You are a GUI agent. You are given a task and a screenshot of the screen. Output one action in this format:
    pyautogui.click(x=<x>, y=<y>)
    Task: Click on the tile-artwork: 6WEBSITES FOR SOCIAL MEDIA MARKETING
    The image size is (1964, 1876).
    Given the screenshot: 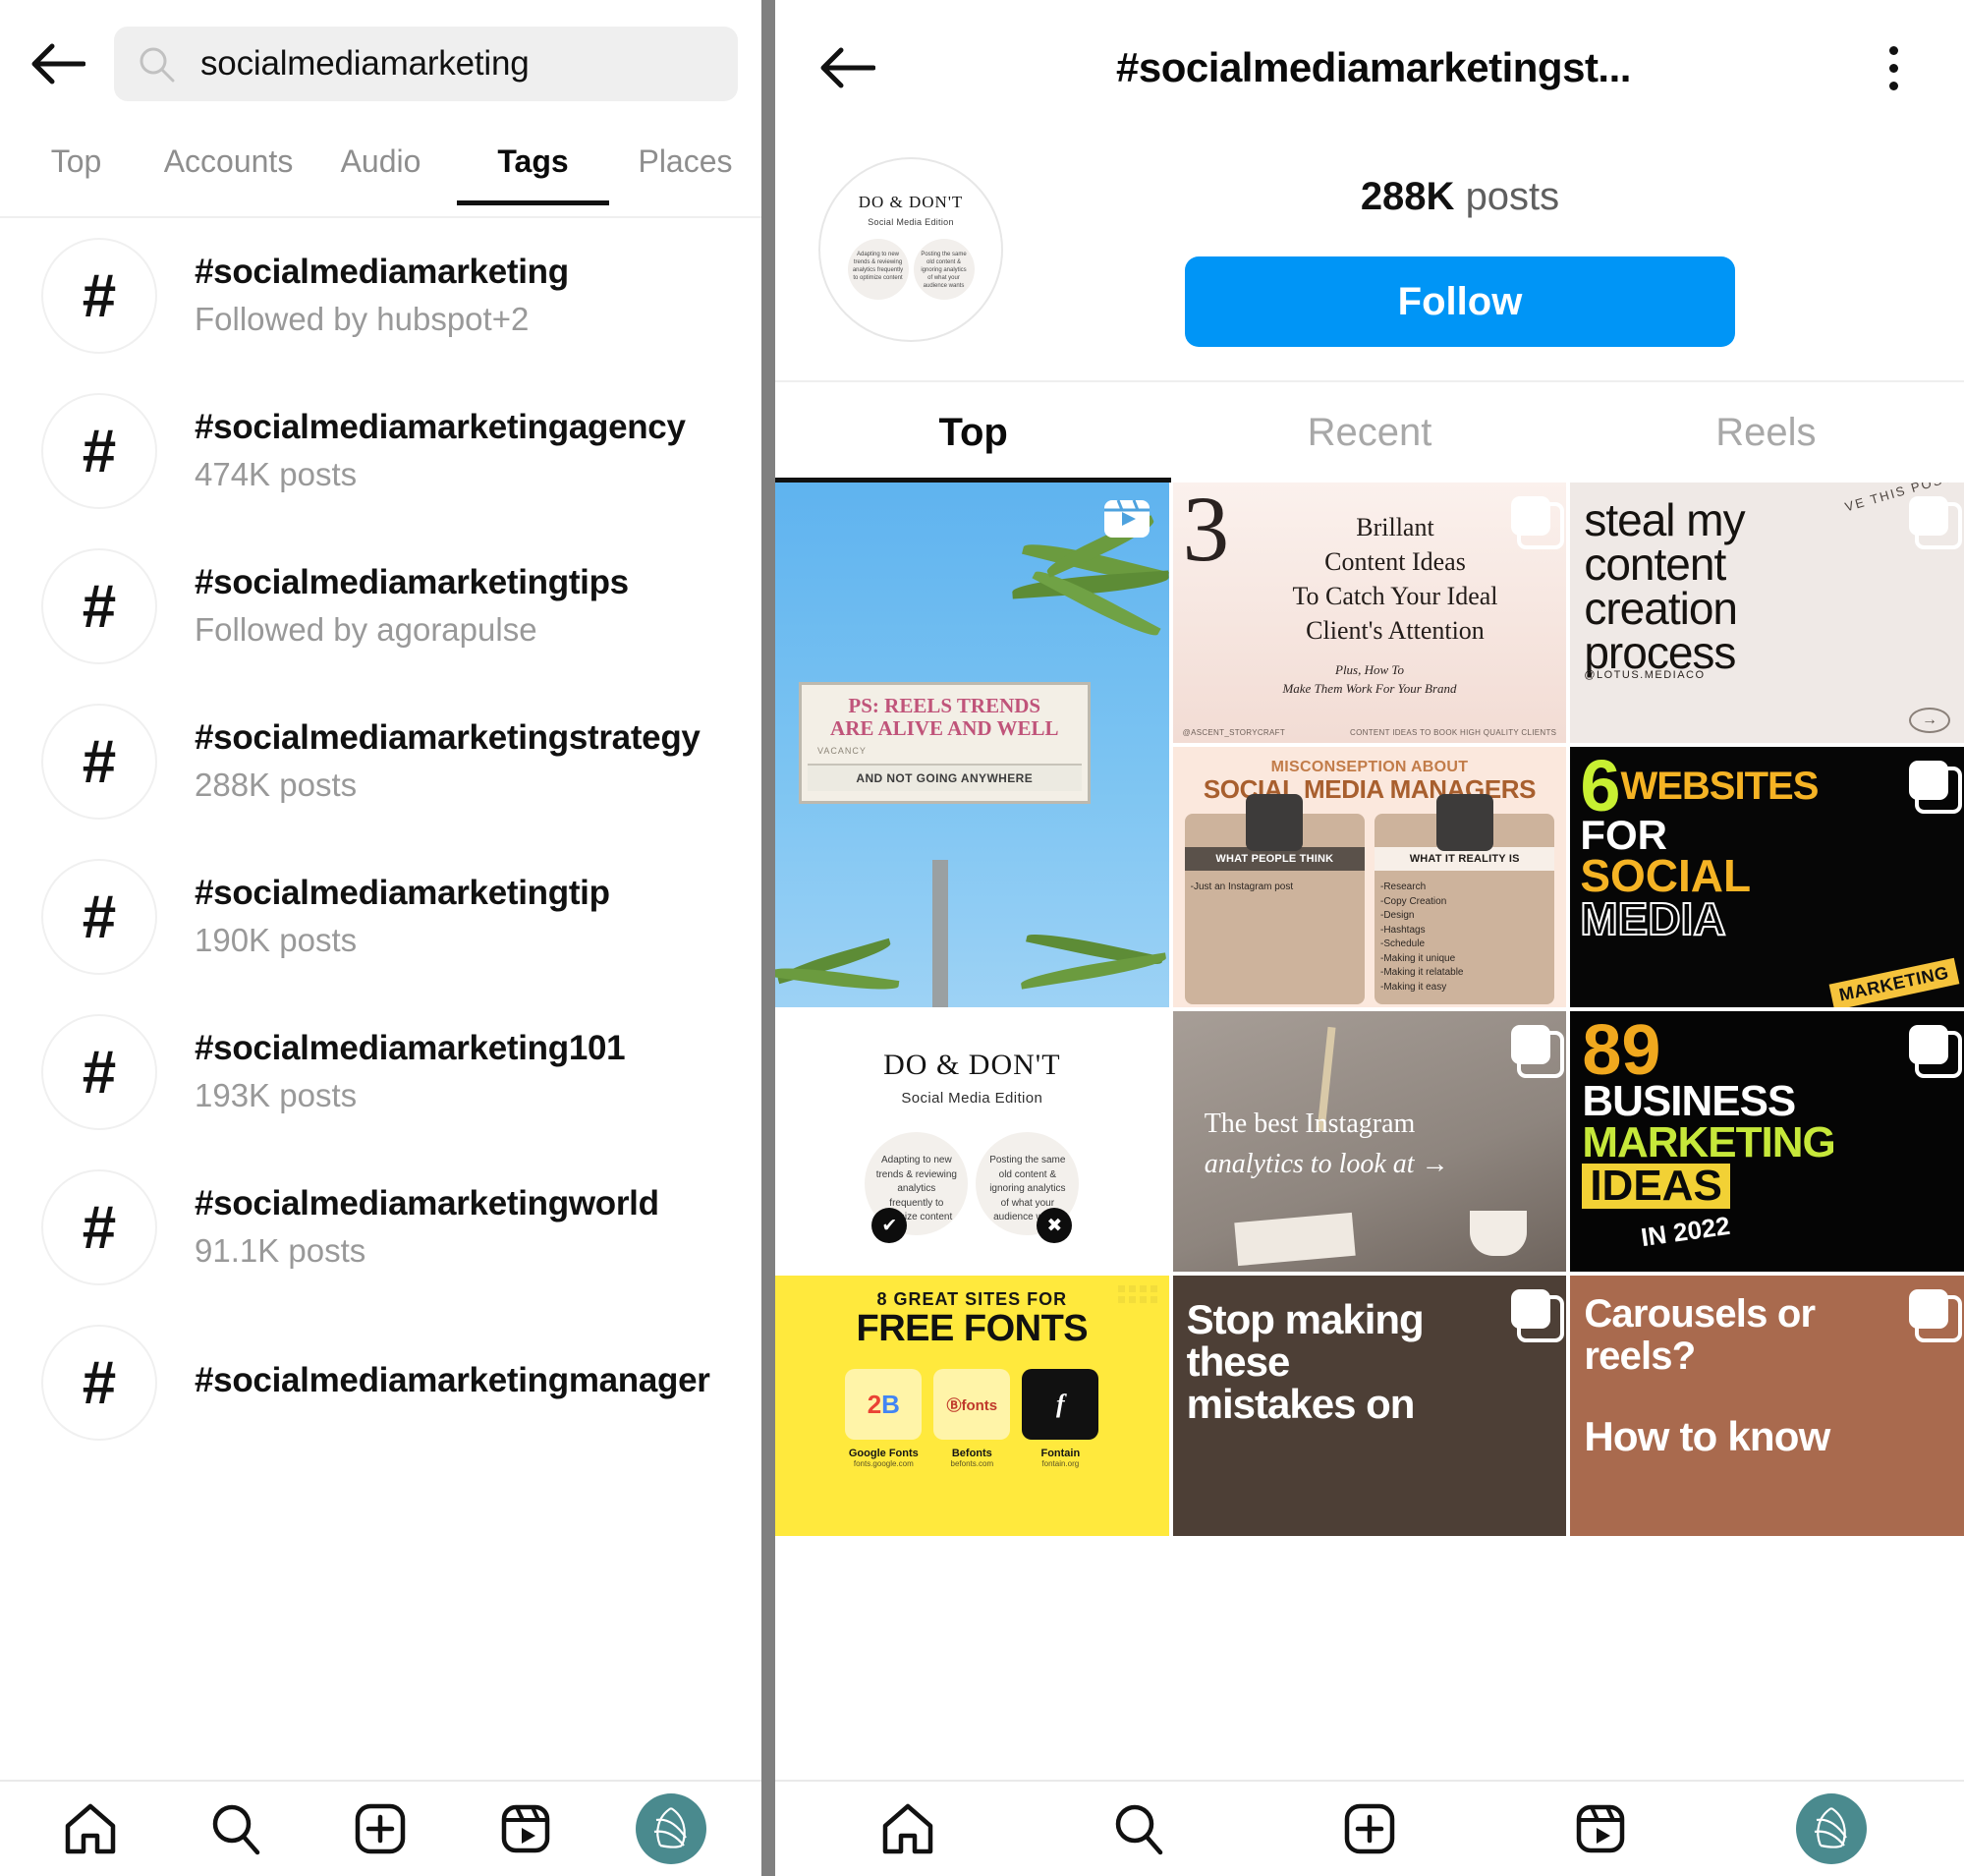 What is the action you would take?
    pyautogui.click(x=1767, y=877)
    